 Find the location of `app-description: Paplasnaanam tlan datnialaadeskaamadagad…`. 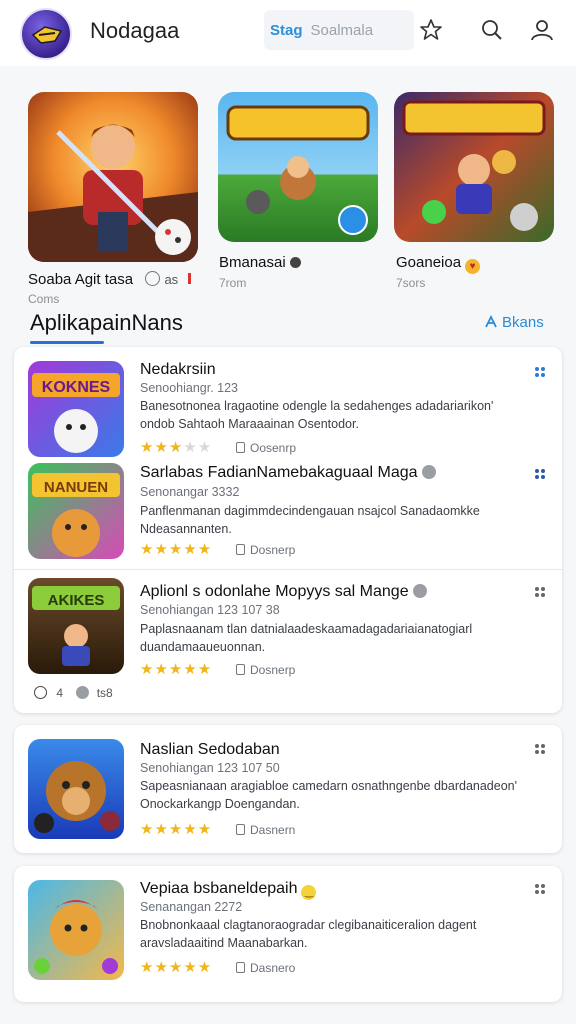

app-description: Paplasnaanam tlan datnialaadeskaamadagad… is located at coordinates (306, 638).